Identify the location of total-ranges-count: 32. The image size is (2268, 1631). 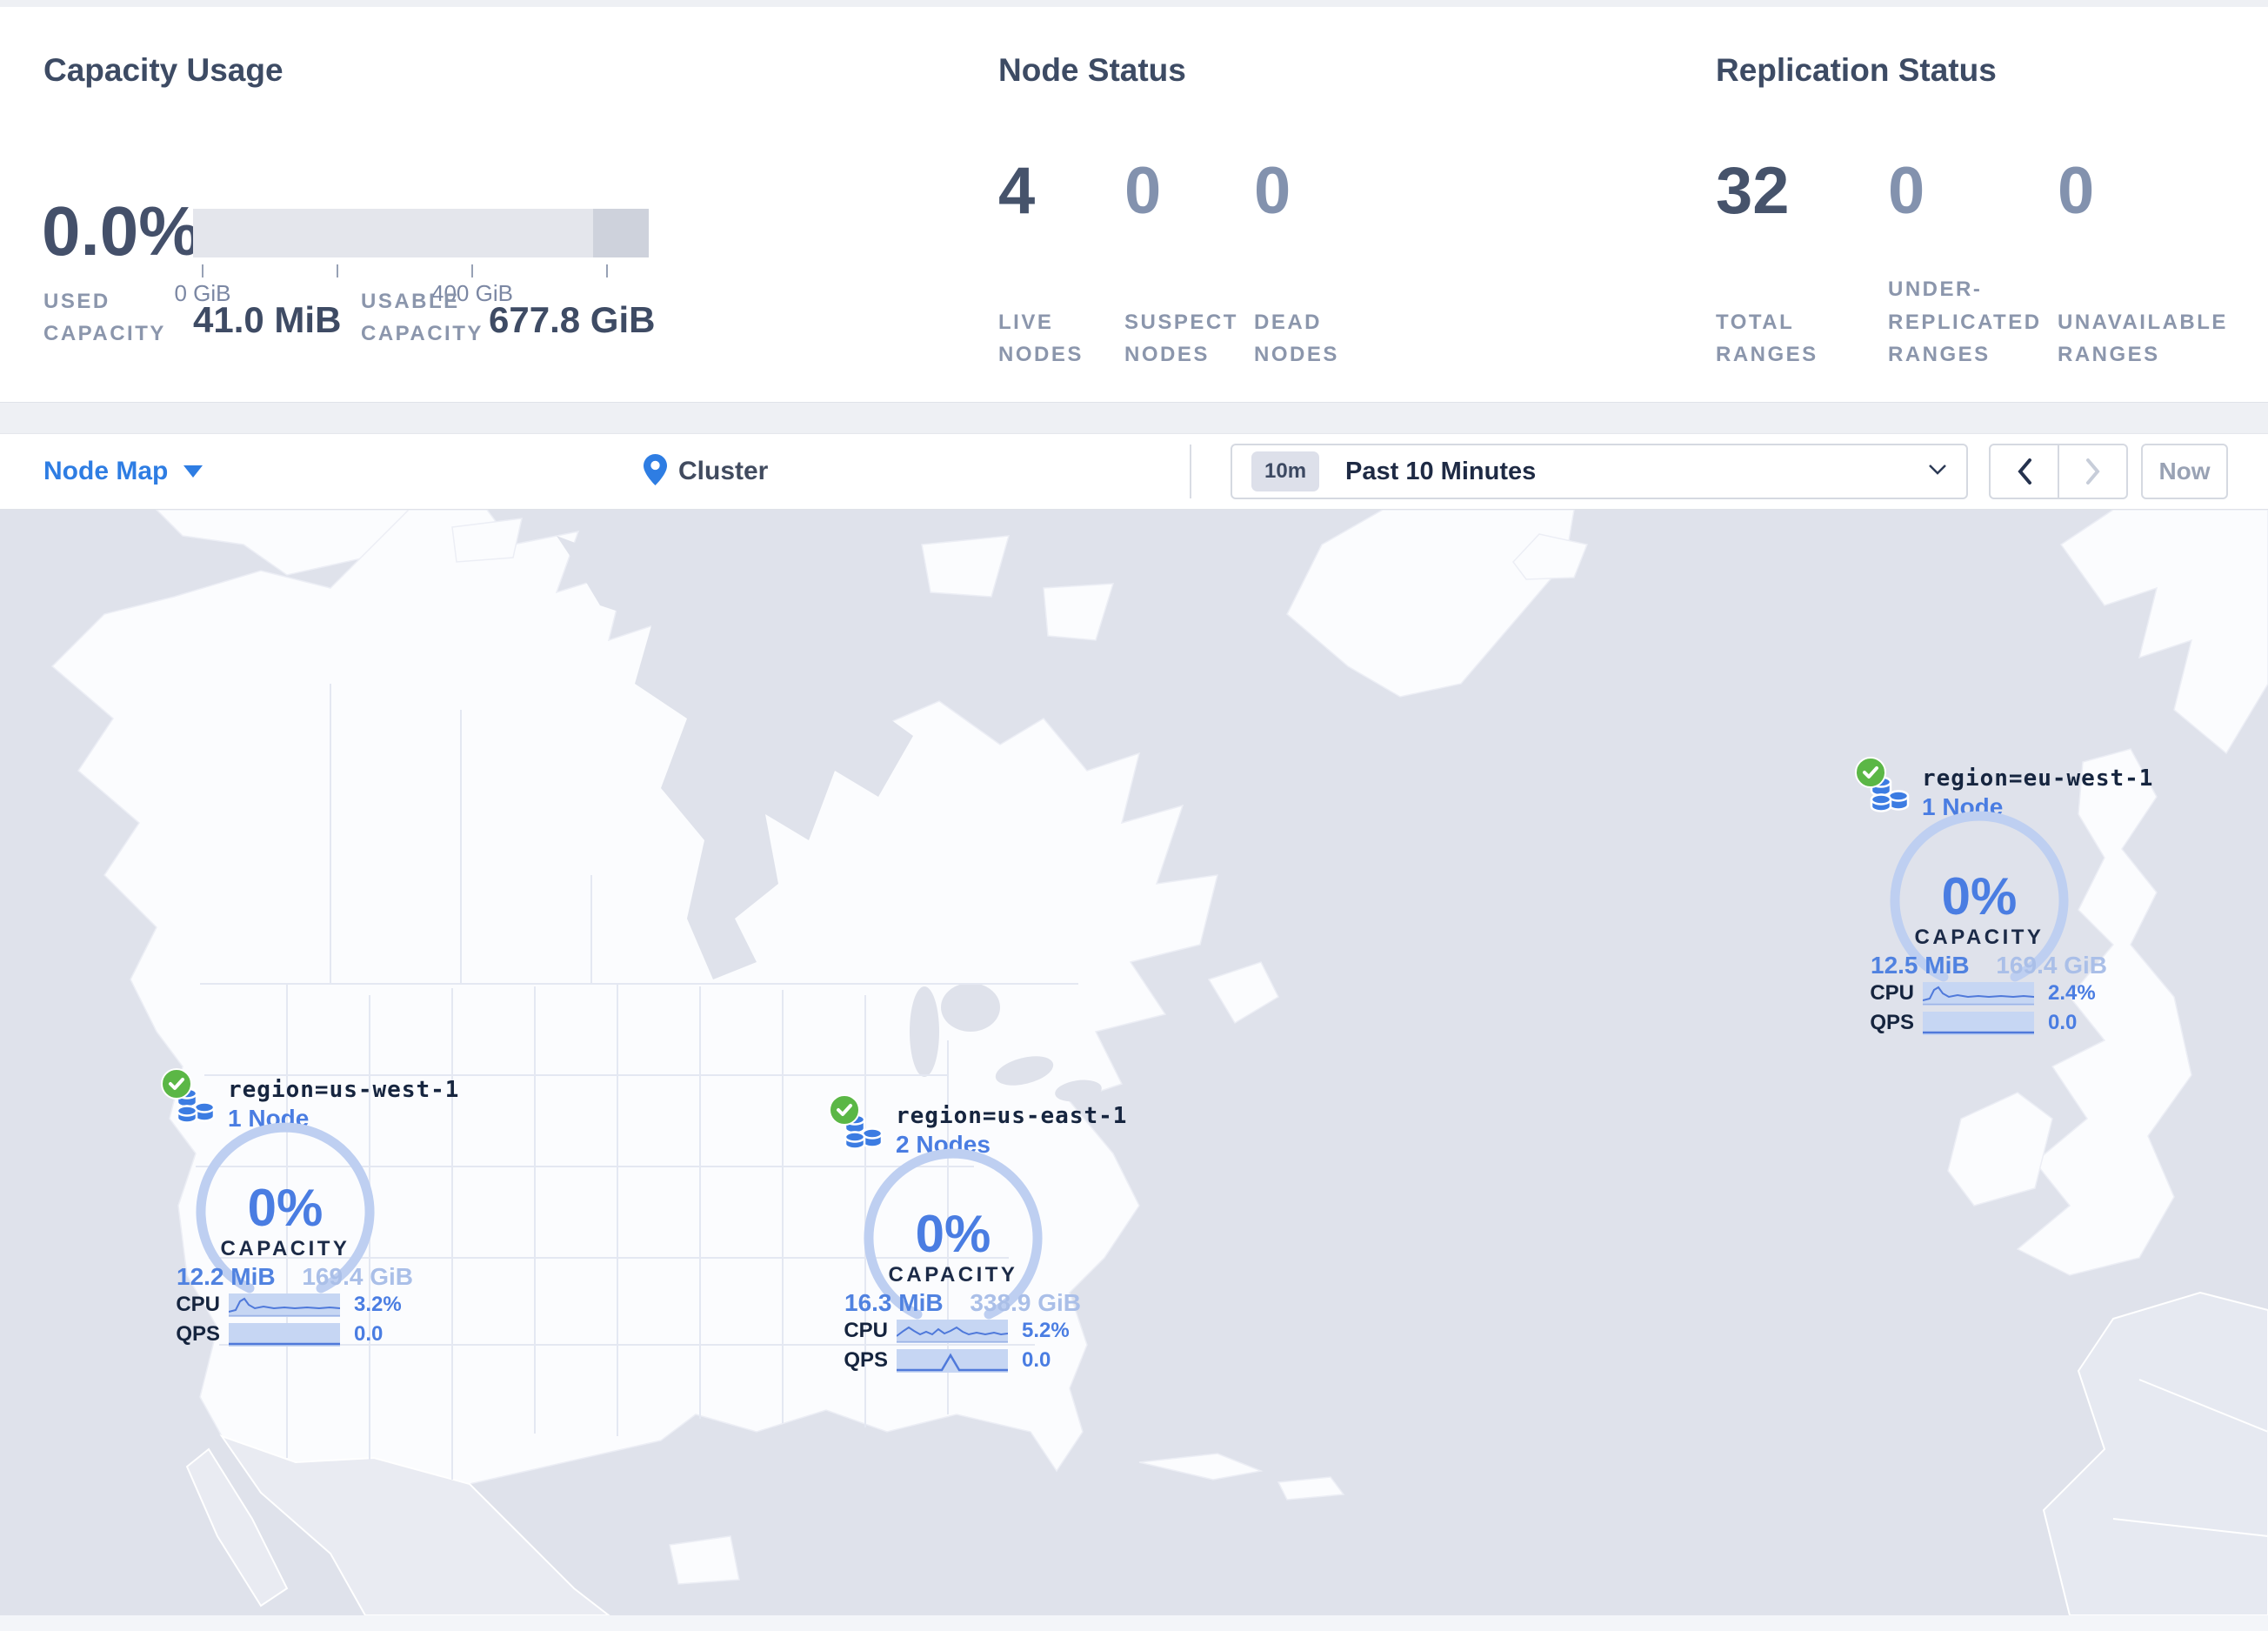
(1753, 191).